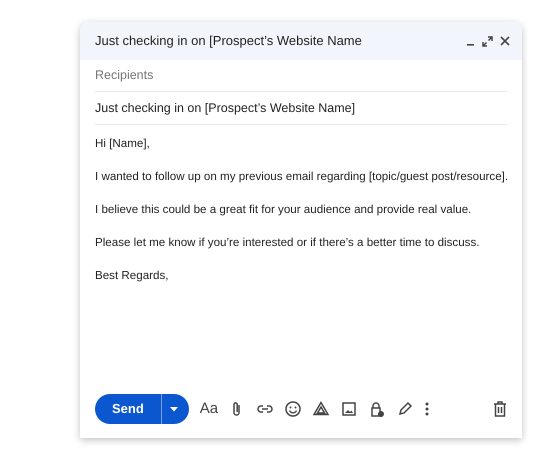 This screenshot has width=550, height=454. I want to click on body-paragraph: Hi [Name],, so click(123, 144).